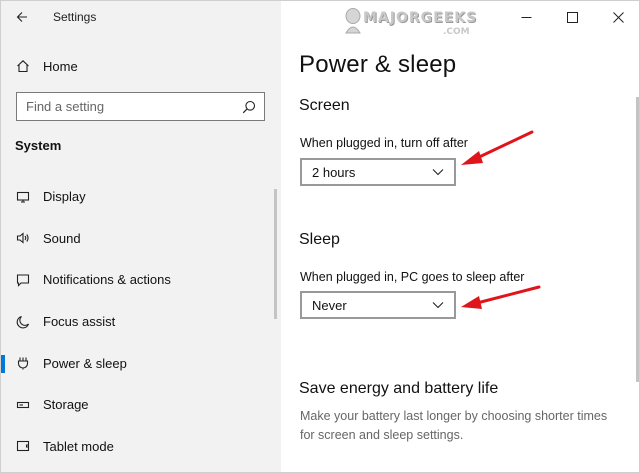 This screenshot has width=640, height=473. I want to click on sidebar-item-label: Sound, so click(62, 238).